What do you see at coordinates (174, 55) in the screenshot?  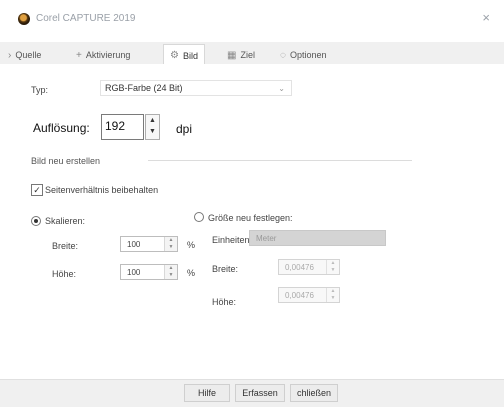 I see `gear-icon: ⚙` at bounding box center [174, 55].